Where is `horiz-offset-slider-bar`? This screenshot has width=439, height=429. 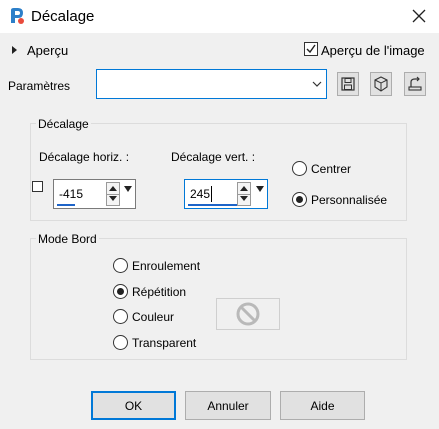 horiz-offset-slider-bar is located at coordinates (66, 205).